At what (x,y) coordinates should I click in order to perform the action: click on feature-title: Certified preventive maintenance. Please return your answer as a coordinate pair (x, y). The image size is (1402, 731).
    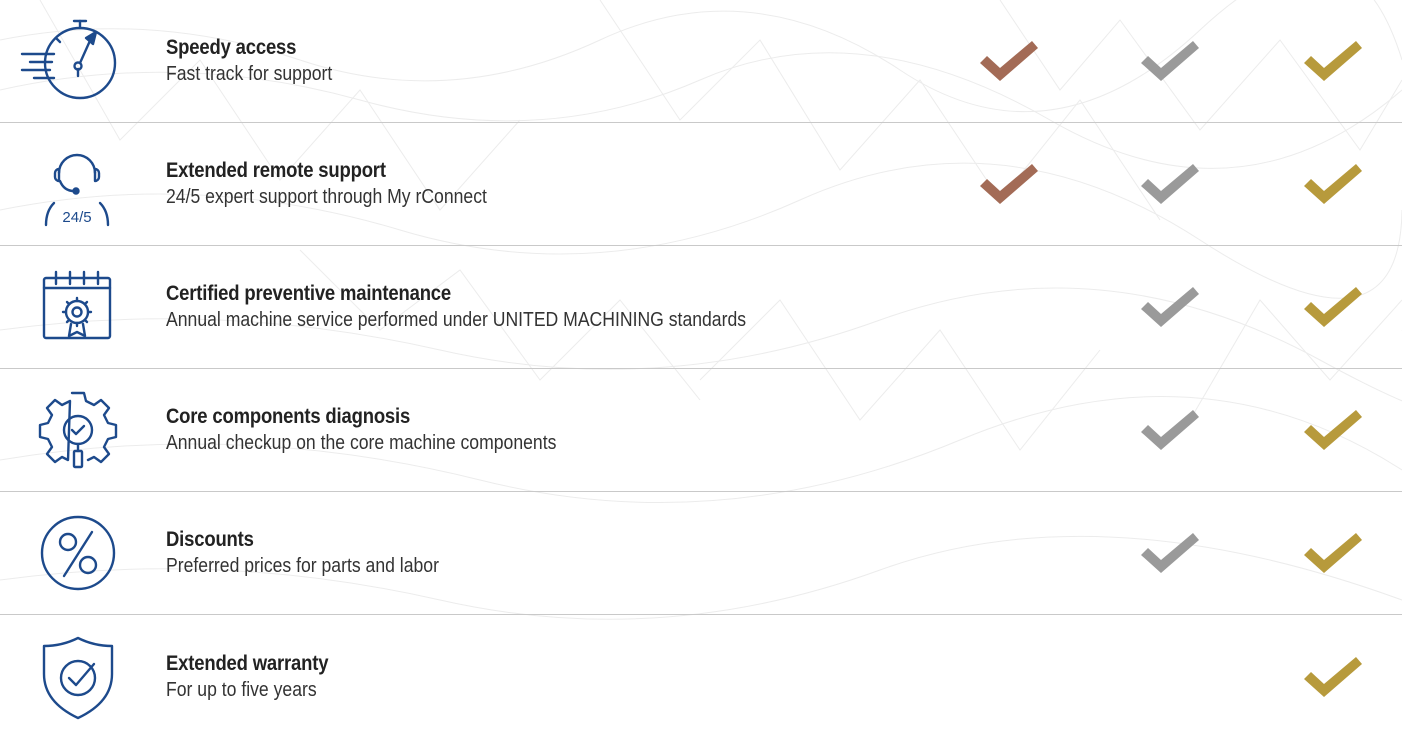
    Looking at the image, I should click on (309, 293).